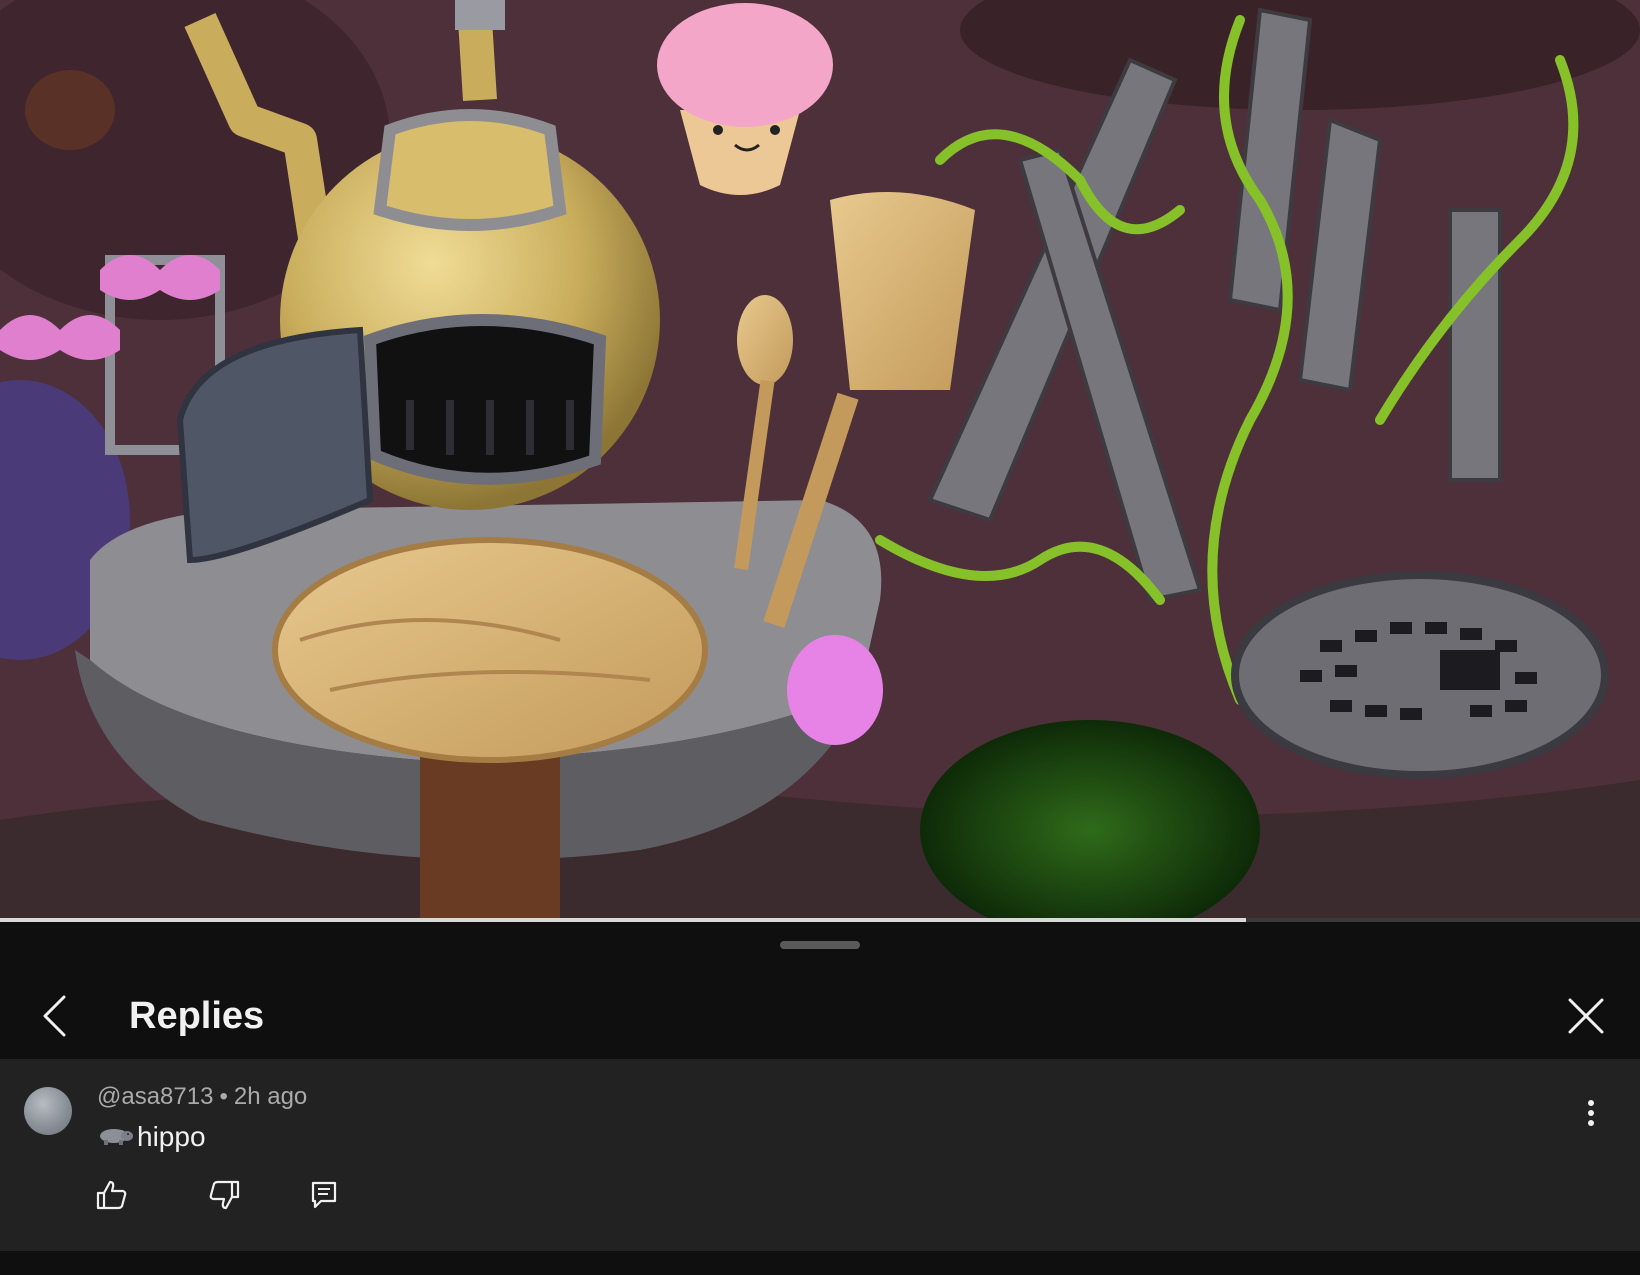  Describe the element at coordinates (820, 945) in the screenshot. I see `drag-handle` at that location.